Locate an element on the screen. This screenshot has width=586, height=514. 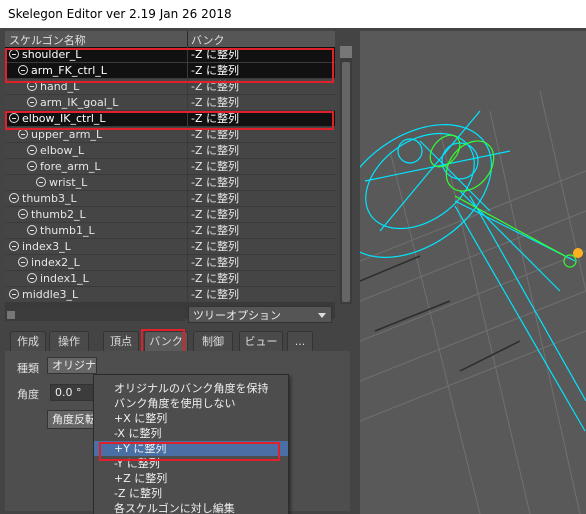
column-separator is located at coordinates (187, 39).